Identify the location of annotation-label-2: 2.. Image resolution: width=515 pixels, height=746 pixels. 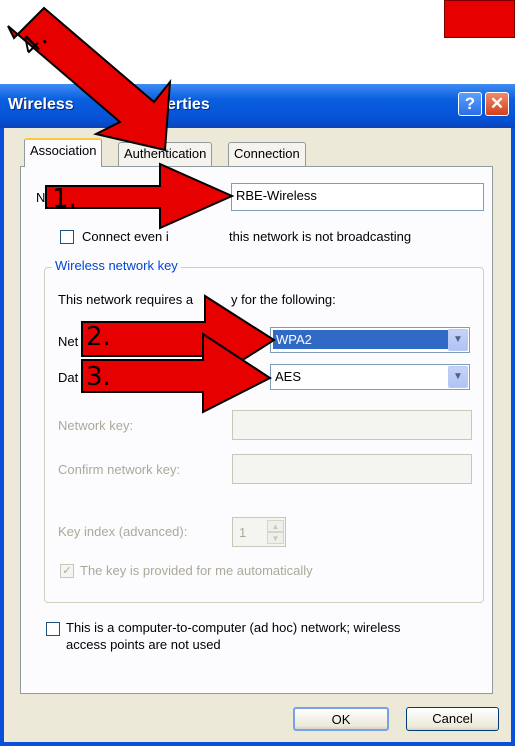
(98, 337).